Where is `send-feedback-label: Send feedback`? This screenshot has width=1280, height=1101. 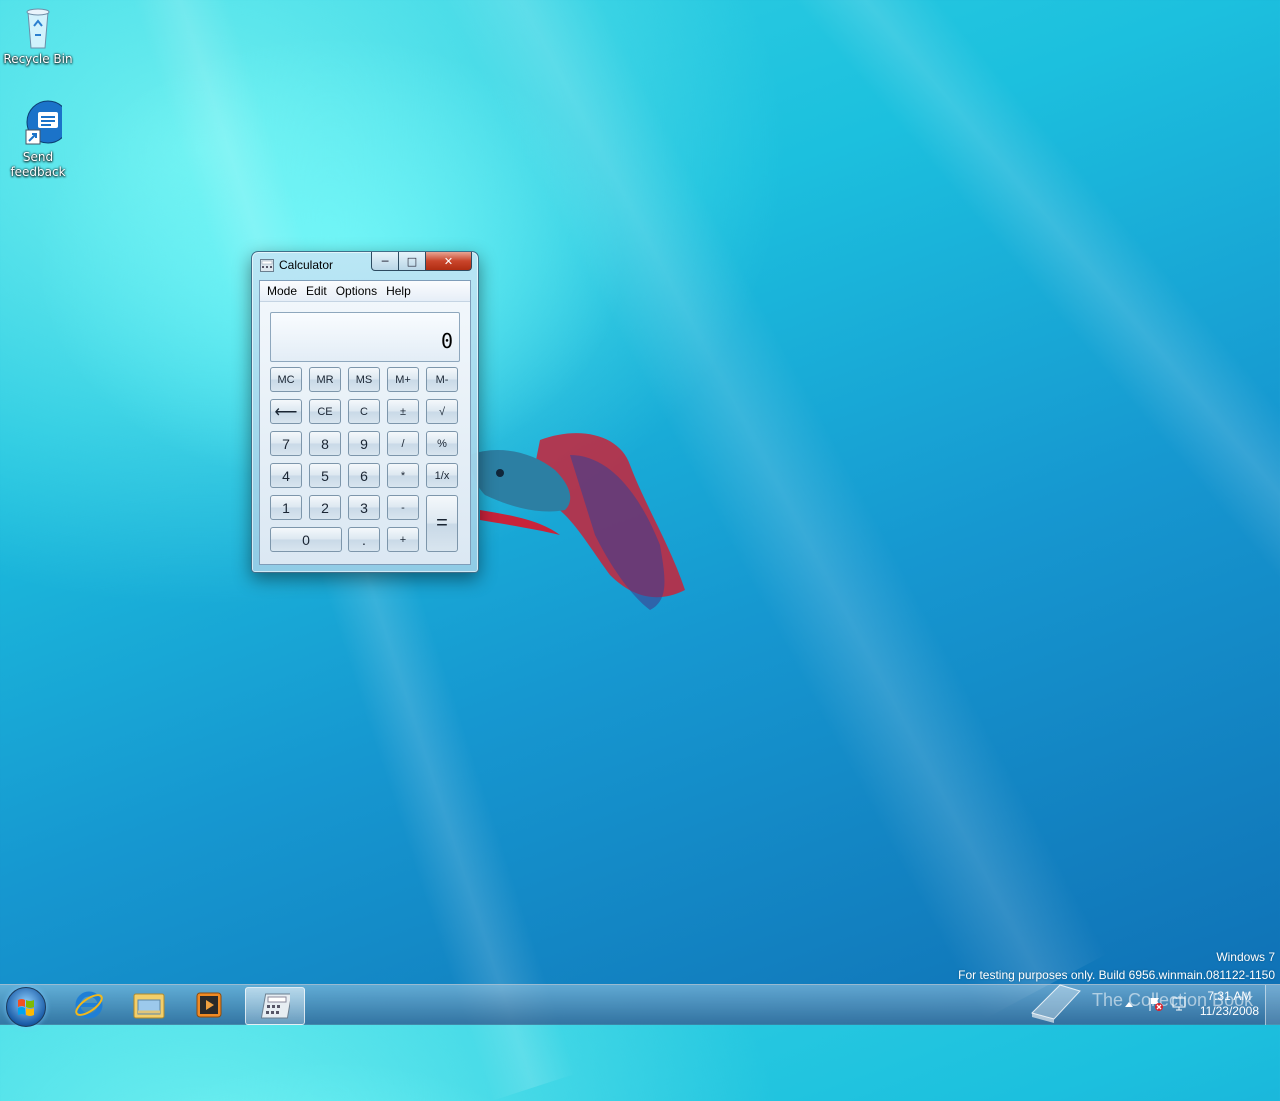
send-feedback-label: Send feedback is located at coordinates (38, 164).